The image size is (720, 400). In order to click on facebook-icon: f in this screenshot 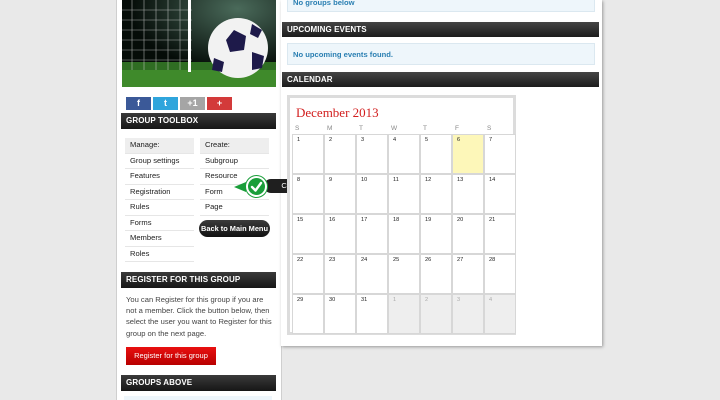, I will do `click(138, 103)`.